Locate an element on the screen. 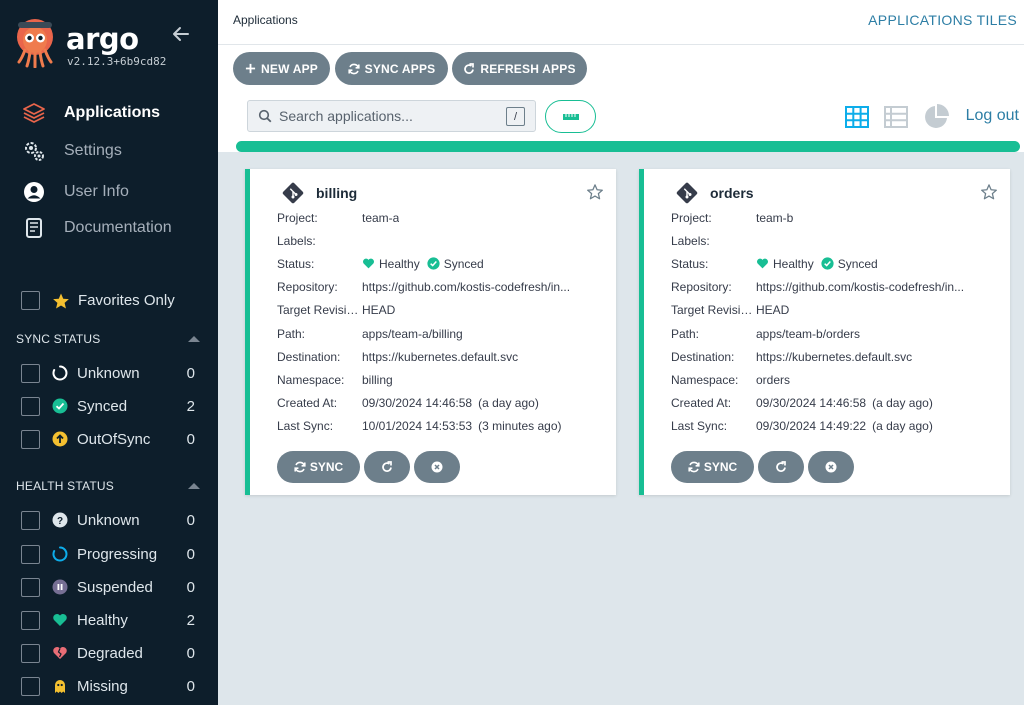 Image resolution: width=1024 pixels, height=705 pixels. refresh-apps-label: REFRESH APPS is located at coordinates (528, 68).